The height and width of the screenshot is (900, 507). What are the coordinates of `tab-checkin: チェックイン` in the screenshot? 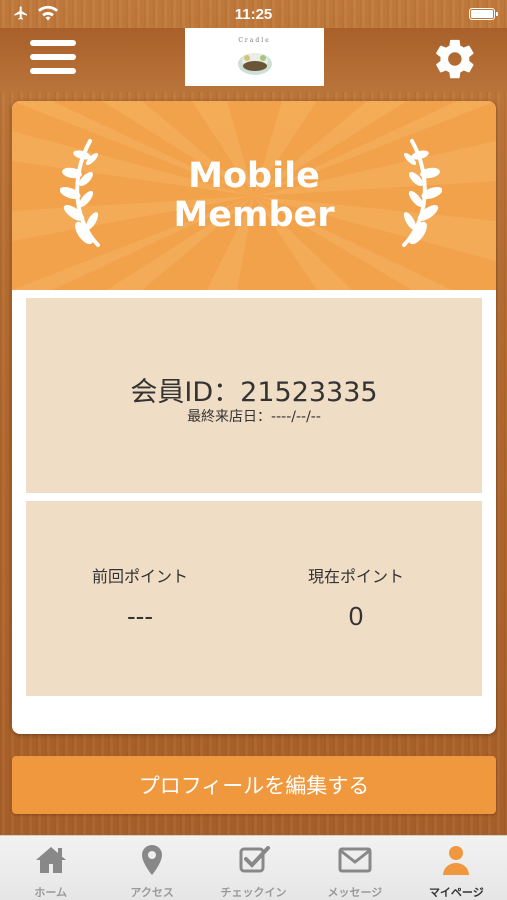 It's located at (253, 868).